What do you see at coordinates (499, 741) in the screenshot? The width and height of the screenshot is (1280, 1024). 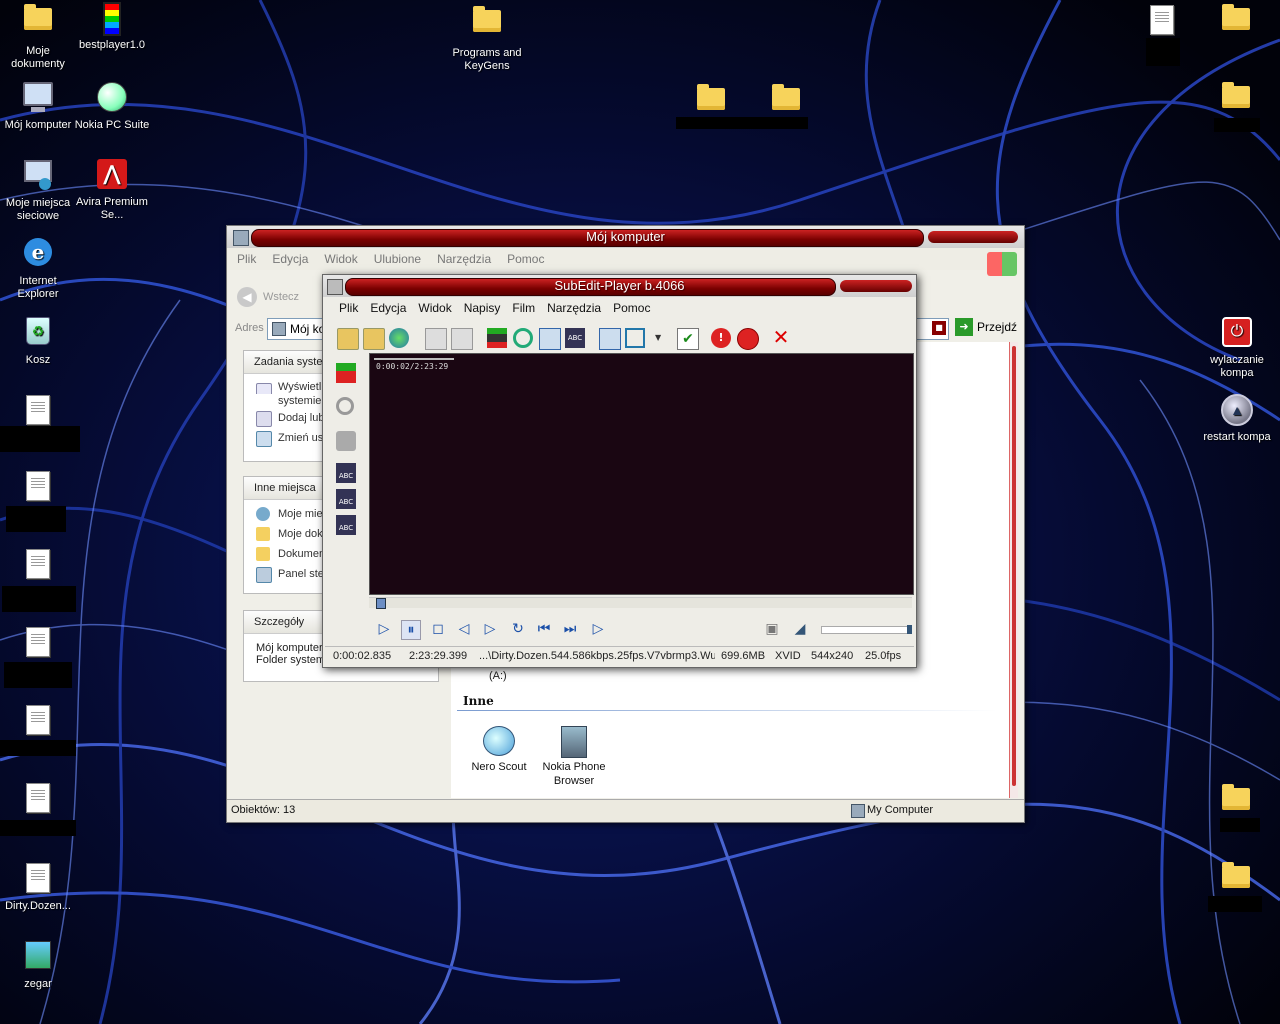 I see `nero-scout-icon` at bounding box center [499, 741].